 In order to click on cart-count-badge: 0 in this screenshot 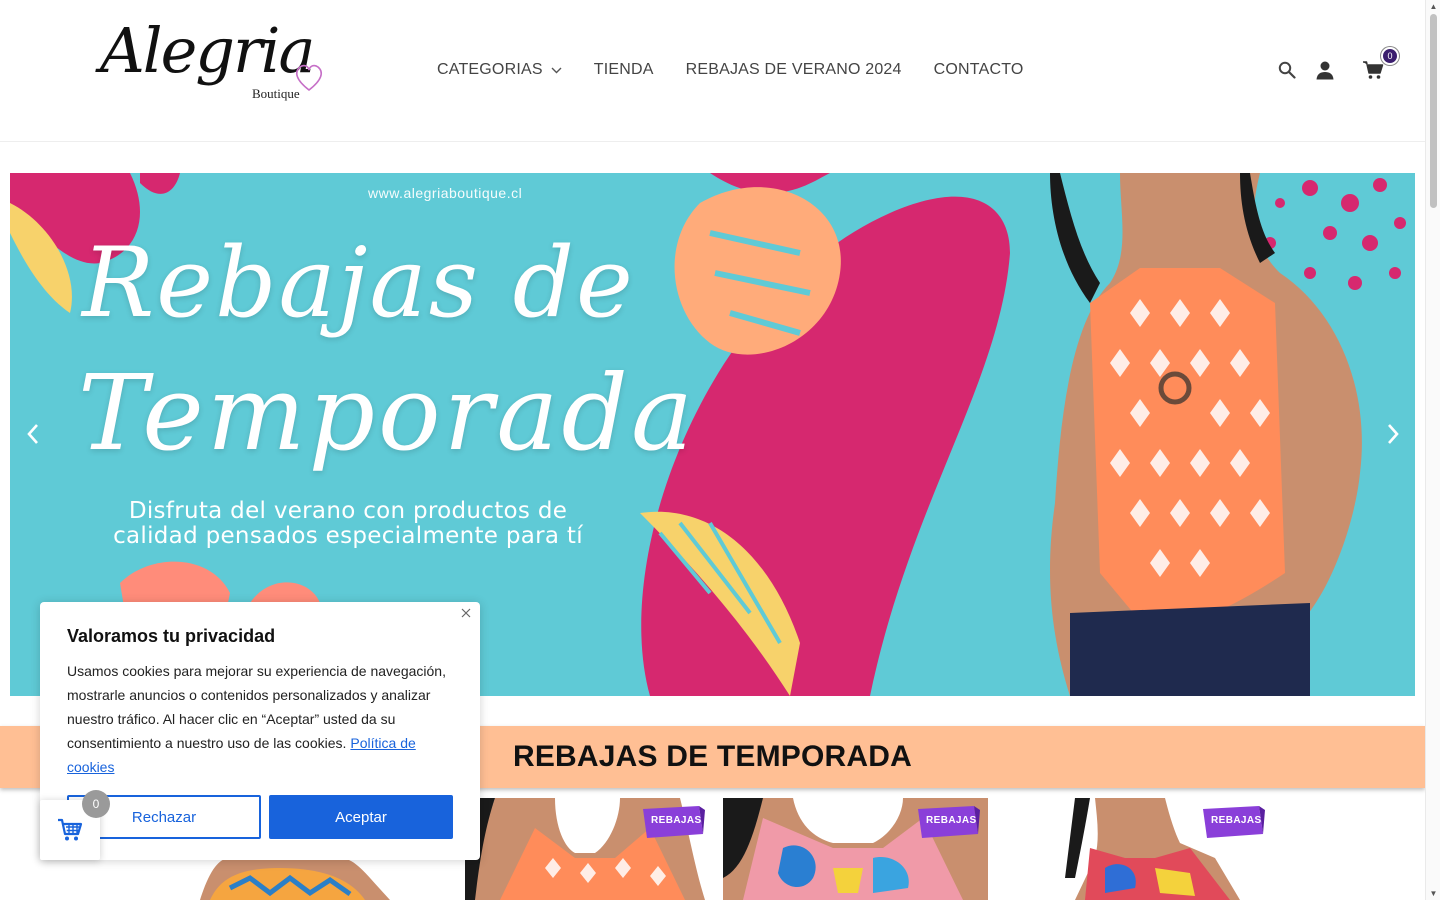, I will do `click(1390, 56)`.